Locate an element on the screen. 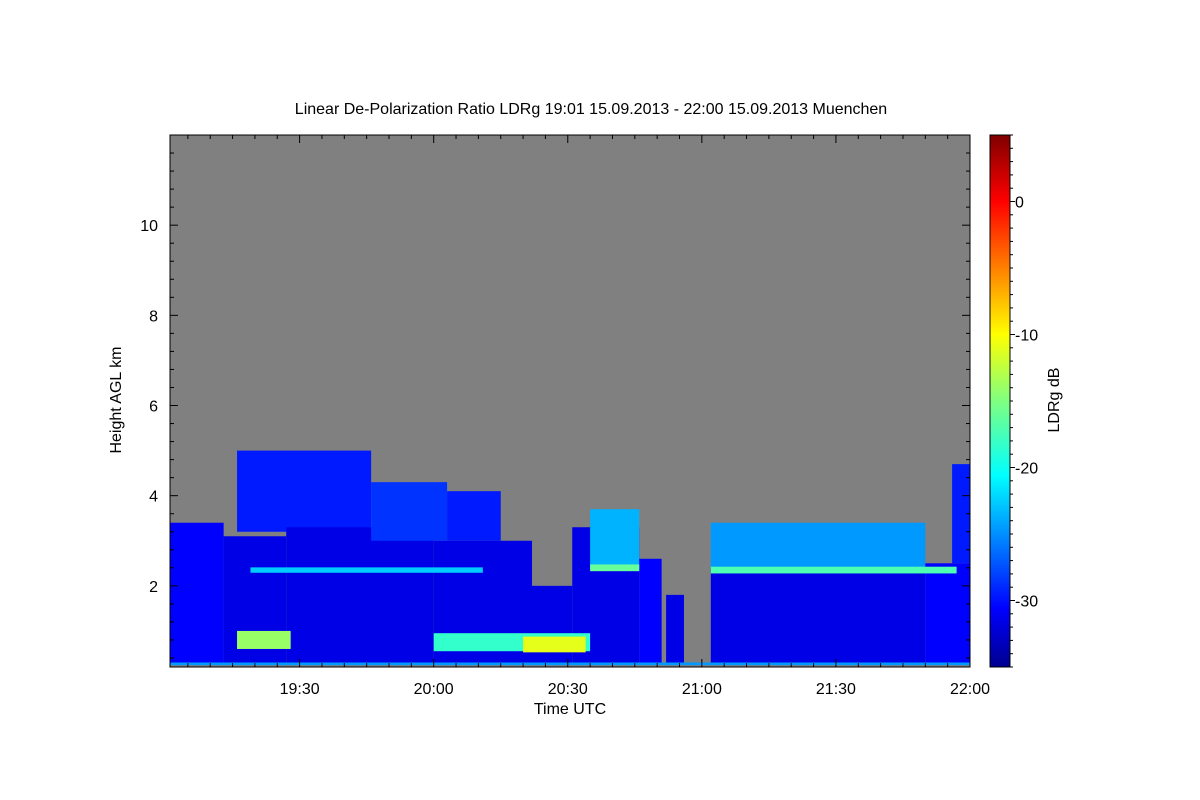 The image size is (1200, 800). x-tick-label: 20:00 is located at coordinates (434, 689).